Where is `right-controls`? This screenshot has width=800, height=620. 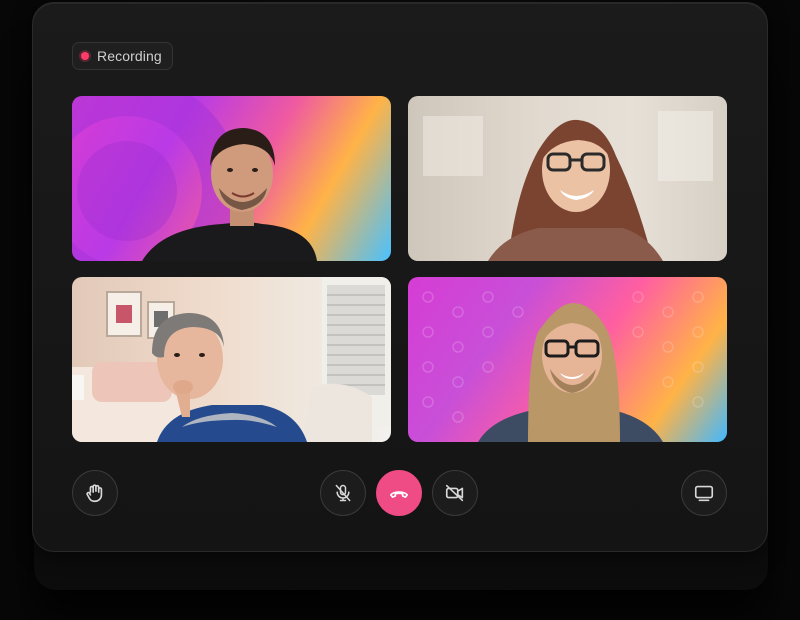 right-controls is located at coordinates (704, 493).